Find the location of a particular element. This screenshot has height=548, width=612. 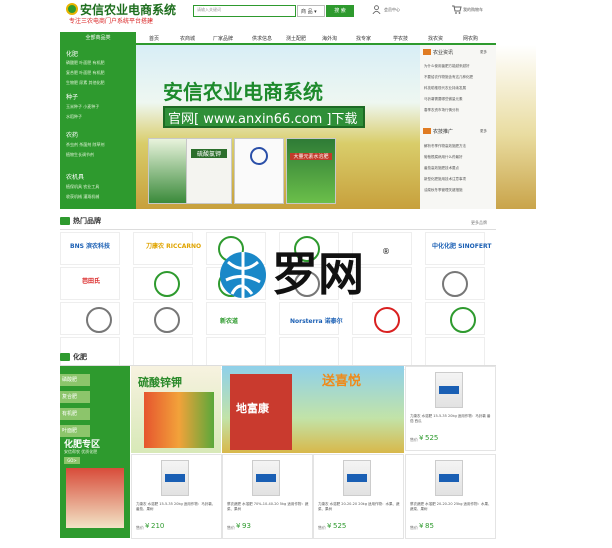

sidebar-group-pesticide: 农药 is located at coordinates (72, 134).